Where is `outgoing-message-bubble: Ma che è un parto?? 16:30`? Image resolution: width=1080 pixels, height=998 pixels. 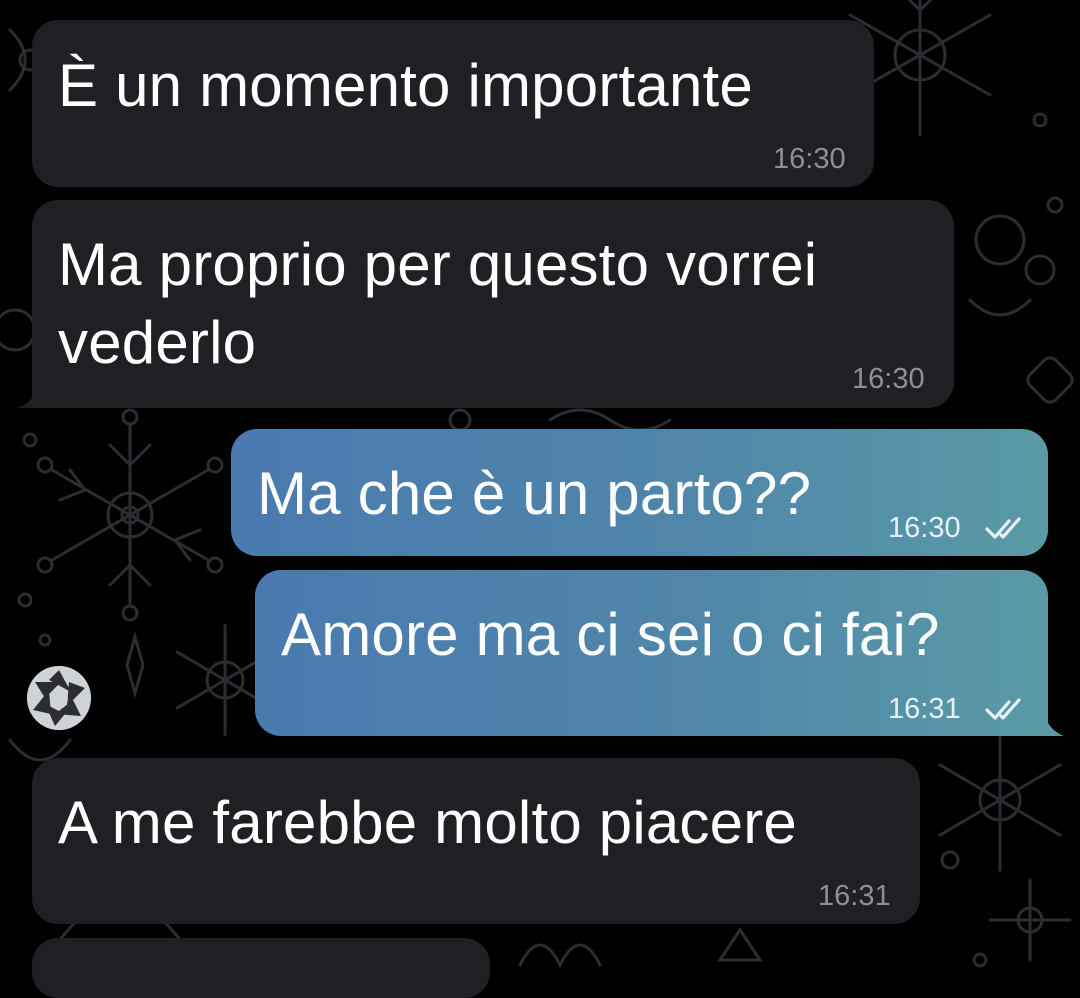 outgoing-message-bubble: Ma che è un parto?? 16:30 is located at coordinates (639, 492).